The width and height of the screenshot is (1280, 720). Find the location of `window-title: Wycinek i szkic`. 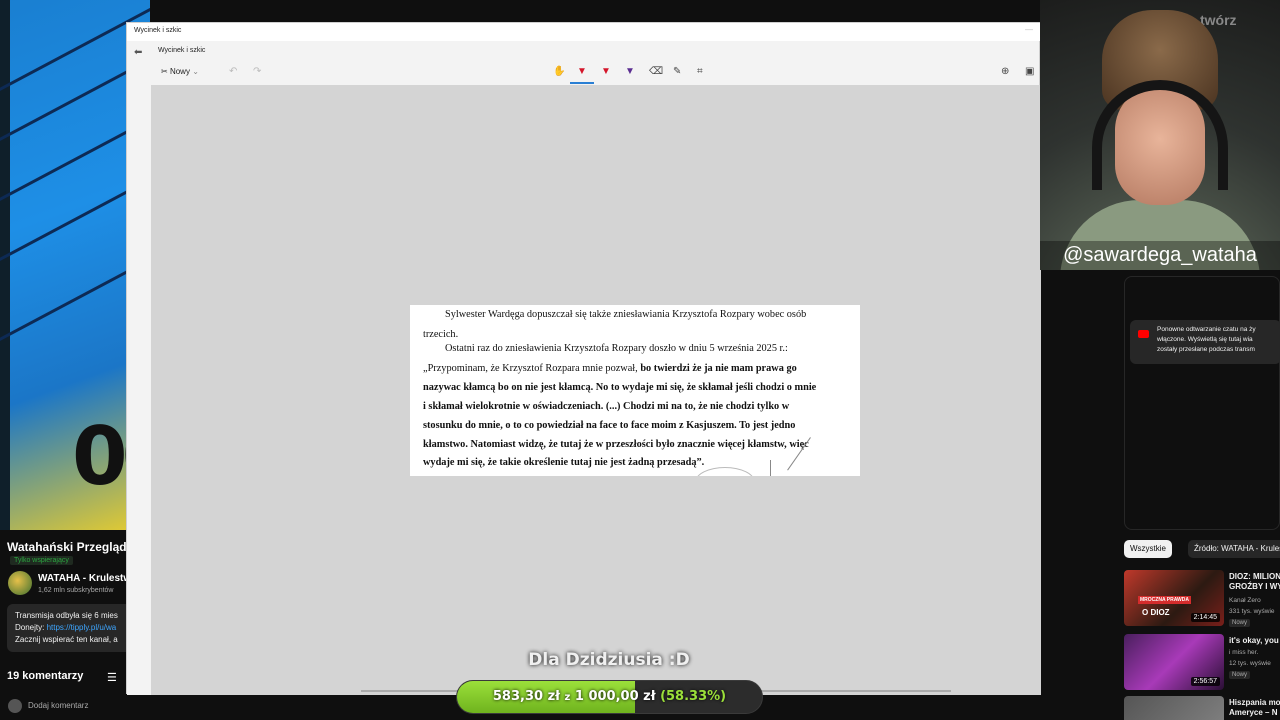

window-title: Wycinek i szkic is located at coordinates (158, 30).